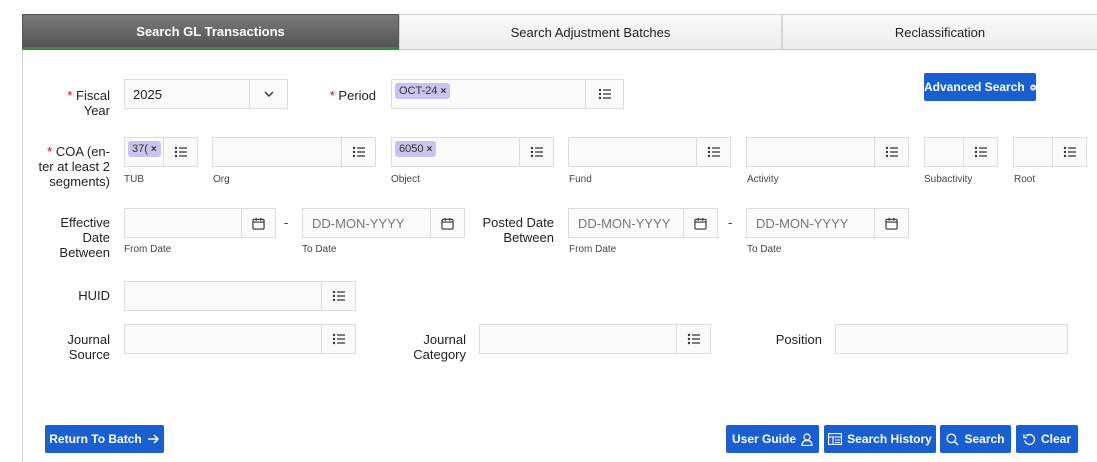 The width and height of the screenshot is (1097, 462). Describe the element at coordinates (1050, 152) in the screenshot. I see `coa-root-field` at that location.